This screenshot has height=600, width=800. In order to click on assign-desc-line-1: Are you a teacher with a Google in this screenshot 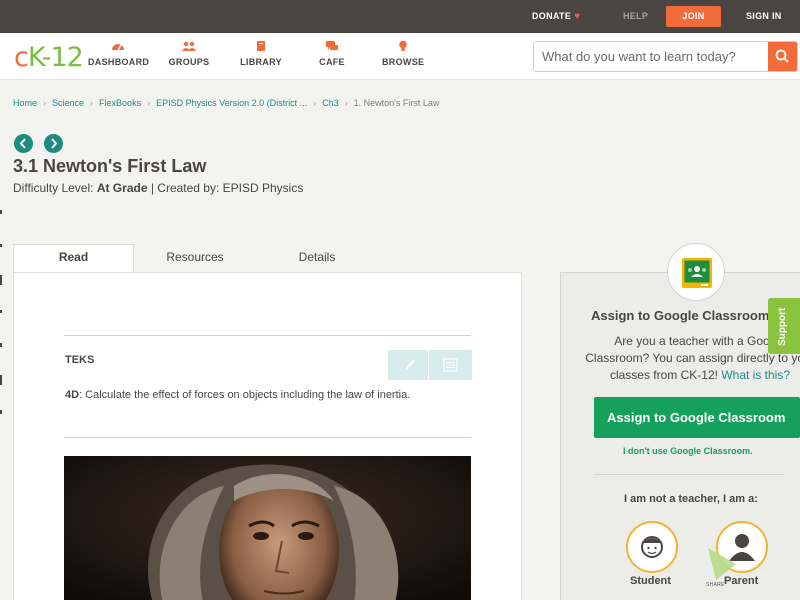, I will do `click(700, 341)`.